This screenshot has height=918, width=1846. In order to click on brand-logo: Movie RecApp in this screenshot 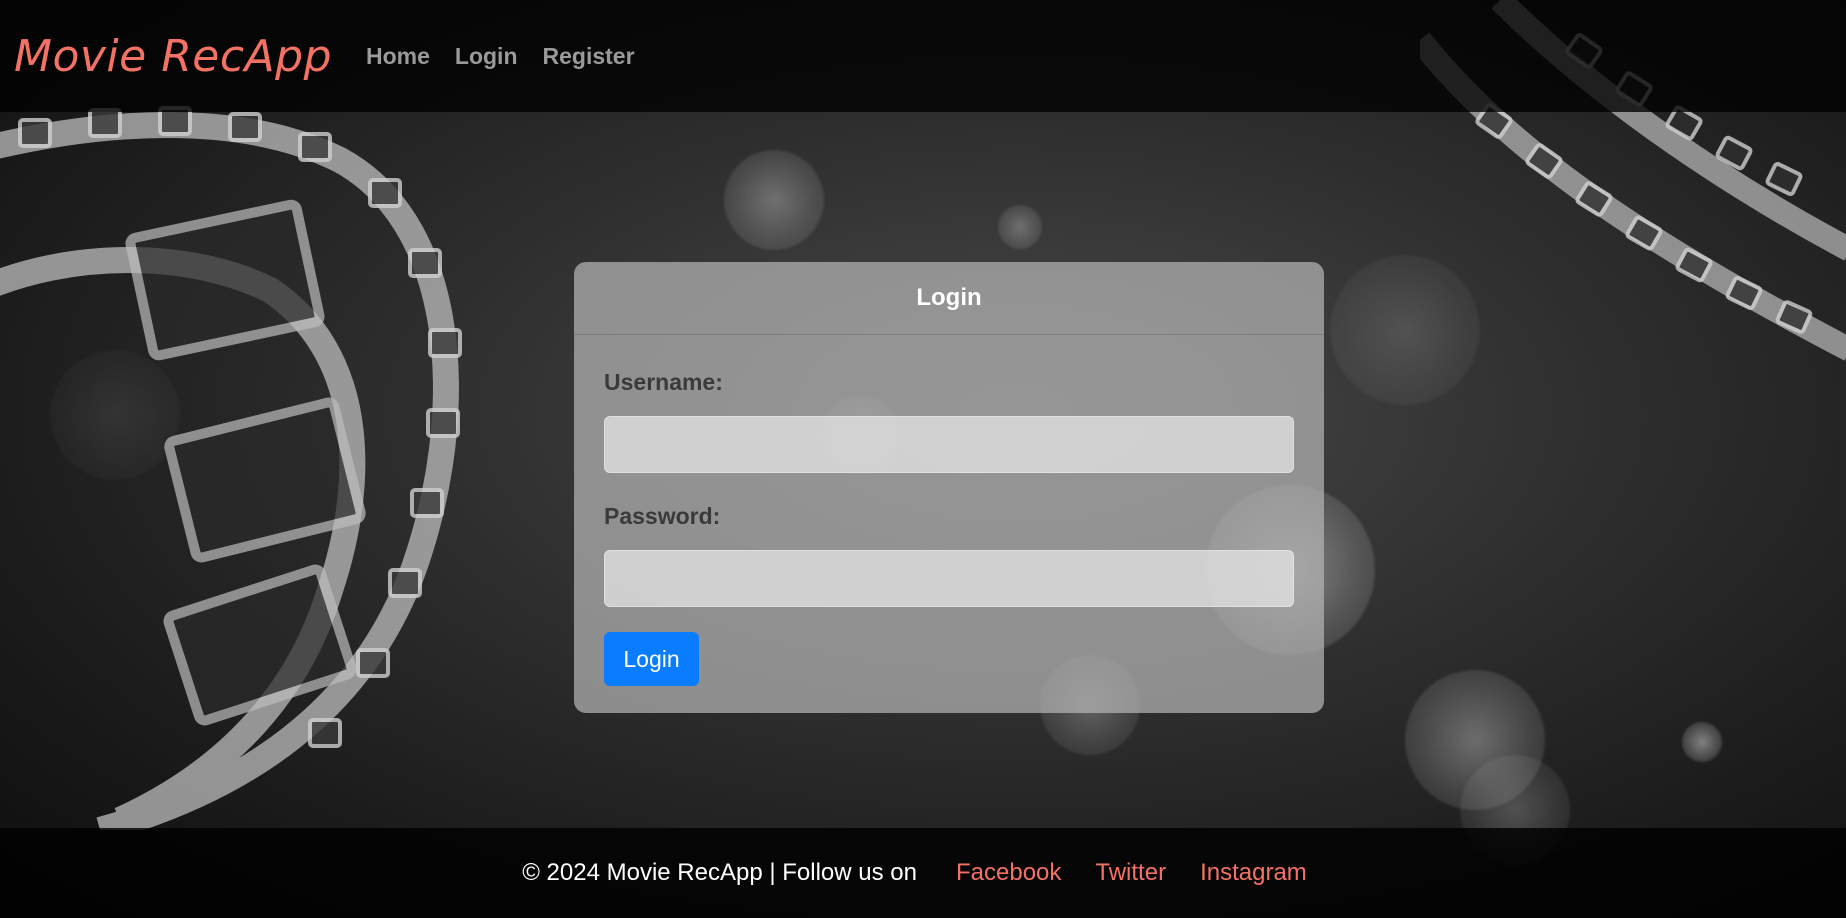, I will do `click(173, 56)`.